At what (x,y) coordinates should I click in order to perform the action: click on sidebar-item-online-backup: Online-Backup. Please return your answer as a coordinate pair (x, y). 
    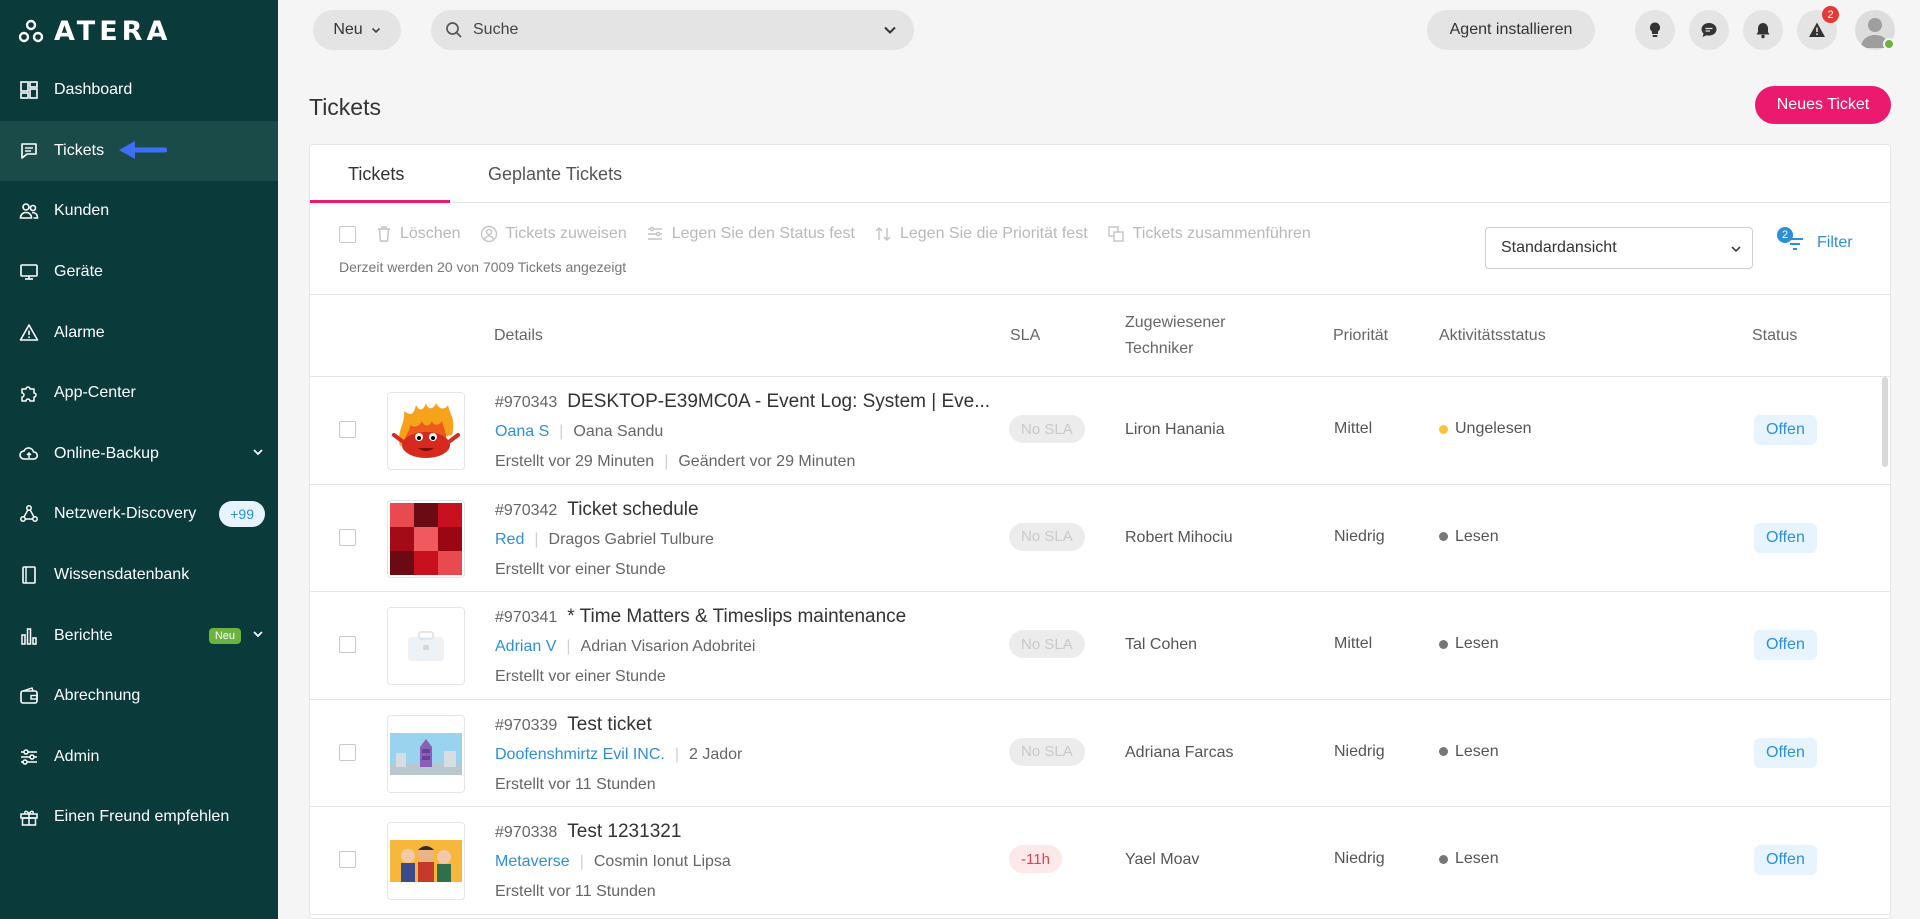
    Looking at the image, I should click on (139, 454).